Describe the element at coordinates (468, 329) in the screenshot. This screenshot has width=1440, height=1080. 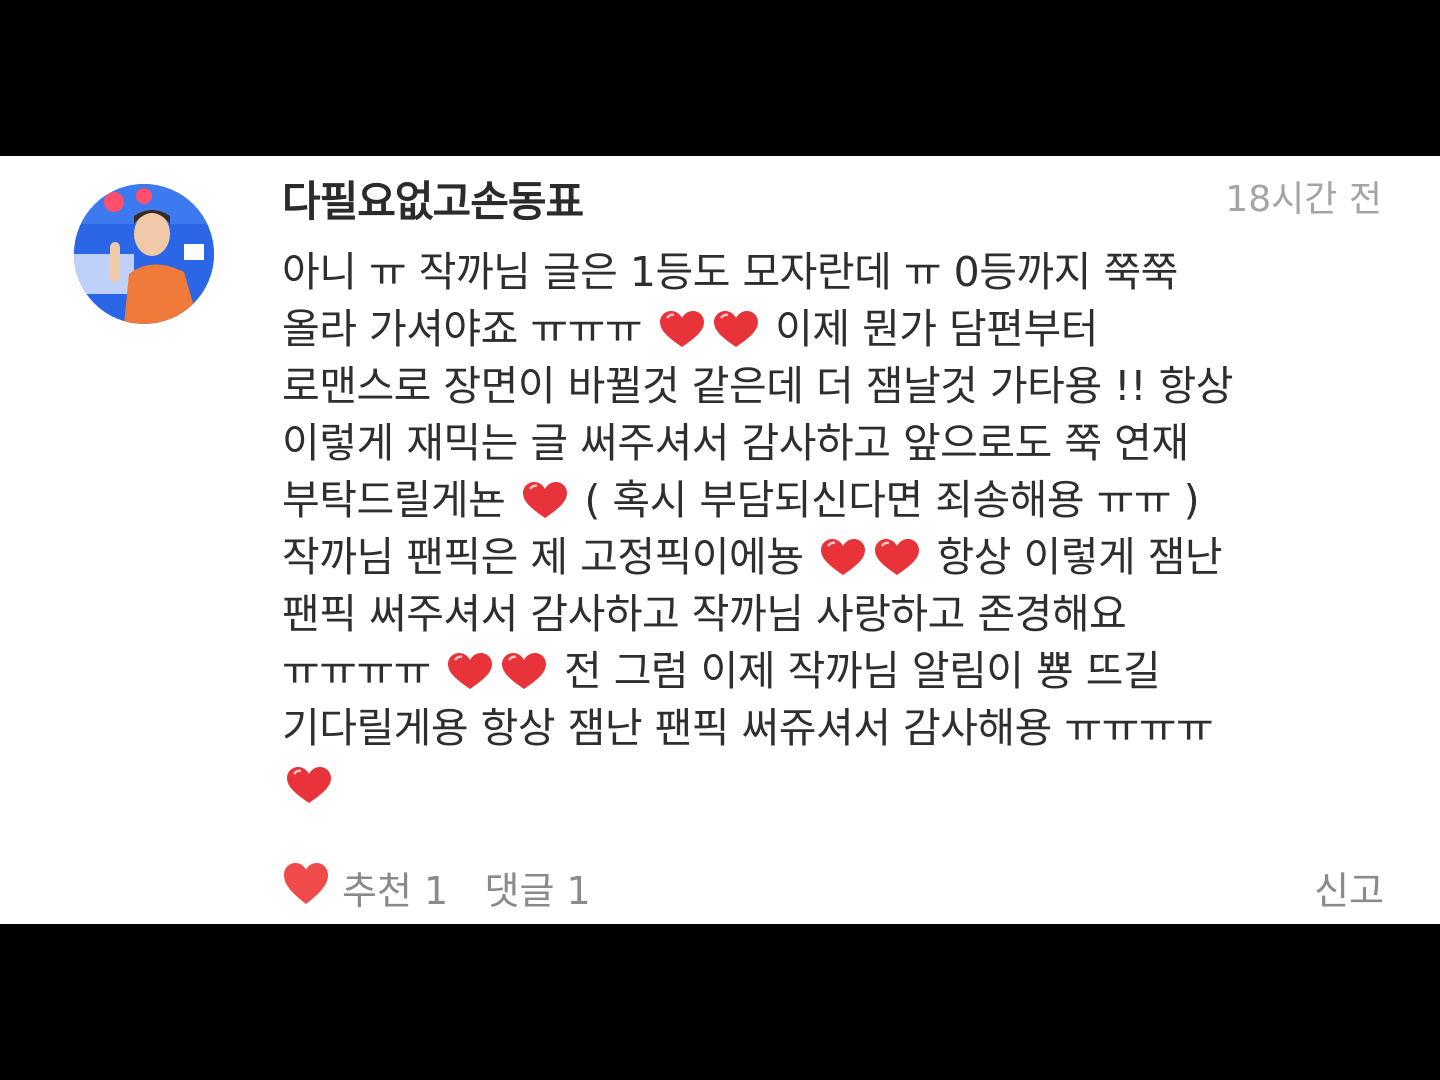
I see `comment-text: 올라 가셔야죠 ㅠㅠㅠ` at that location.